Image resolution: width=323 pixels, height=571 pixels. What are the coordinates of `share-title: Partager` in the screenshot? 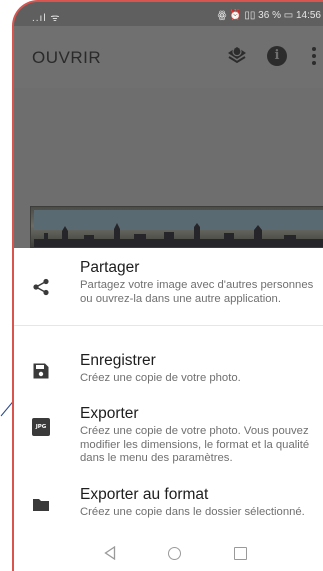 It's located at (110, 267).